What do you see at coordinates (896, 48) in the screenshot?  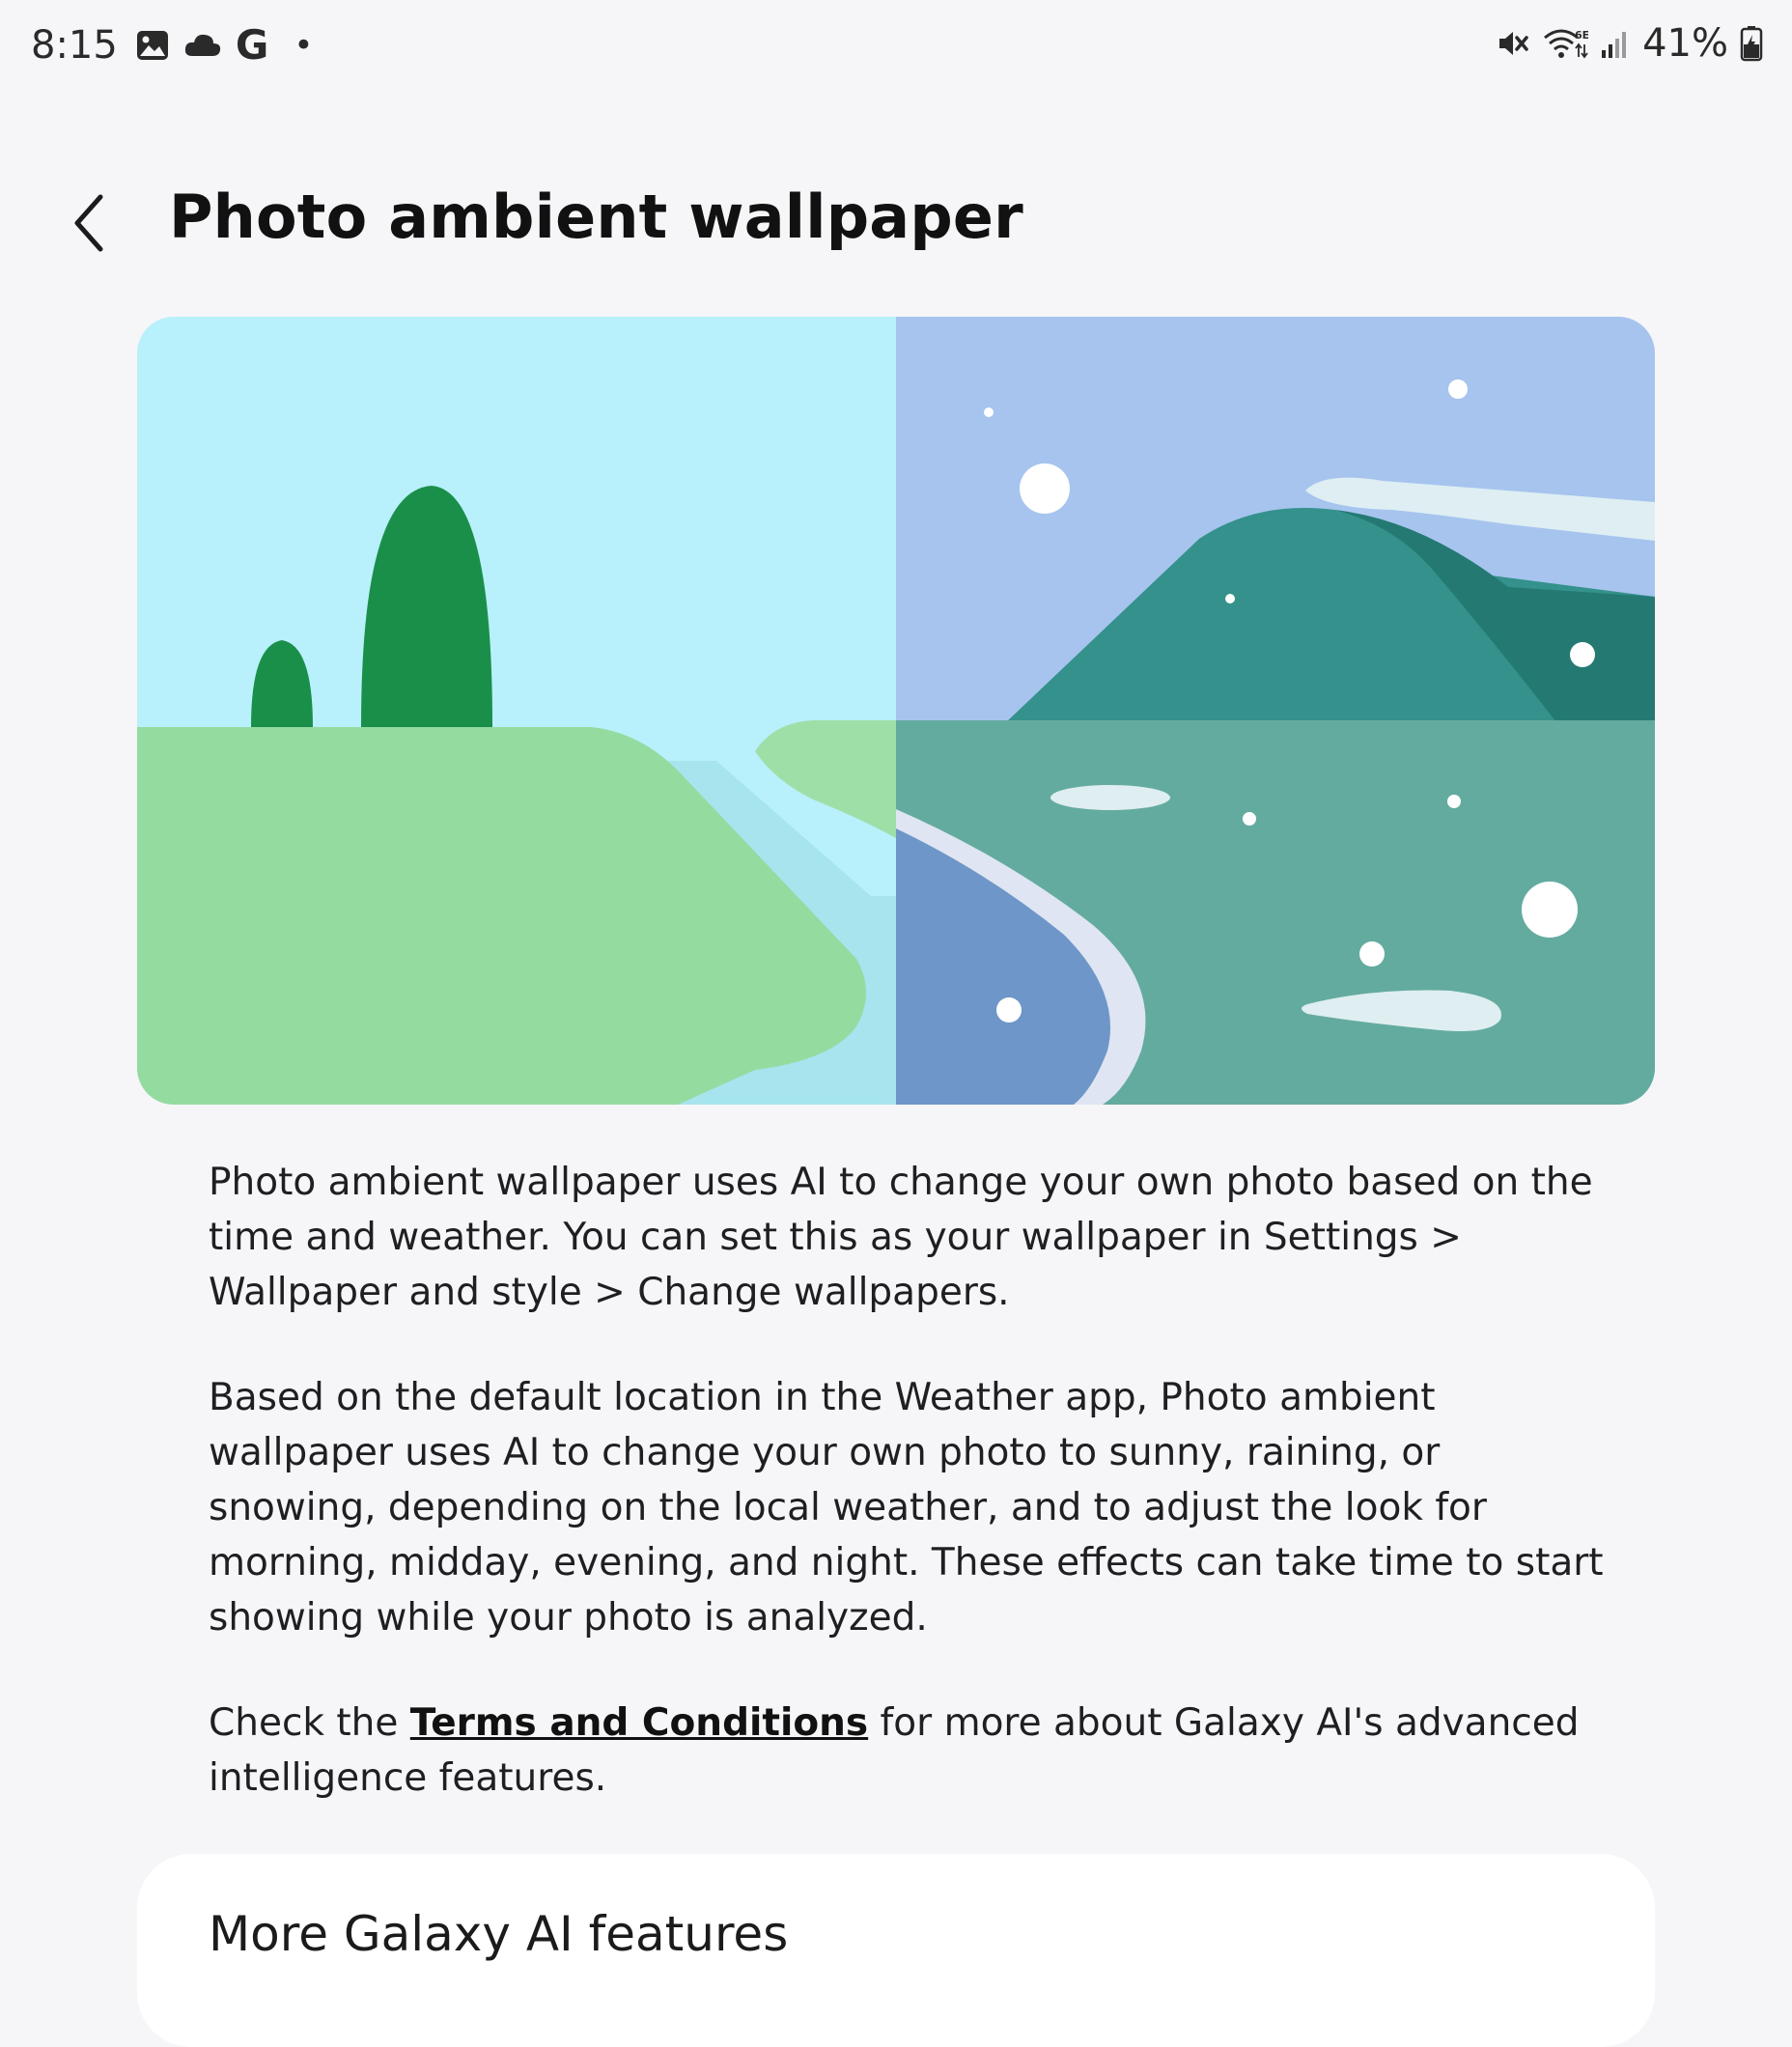 I see `status-bar: 8:15 G • 6E 41%` at bounding box center [896, 48].